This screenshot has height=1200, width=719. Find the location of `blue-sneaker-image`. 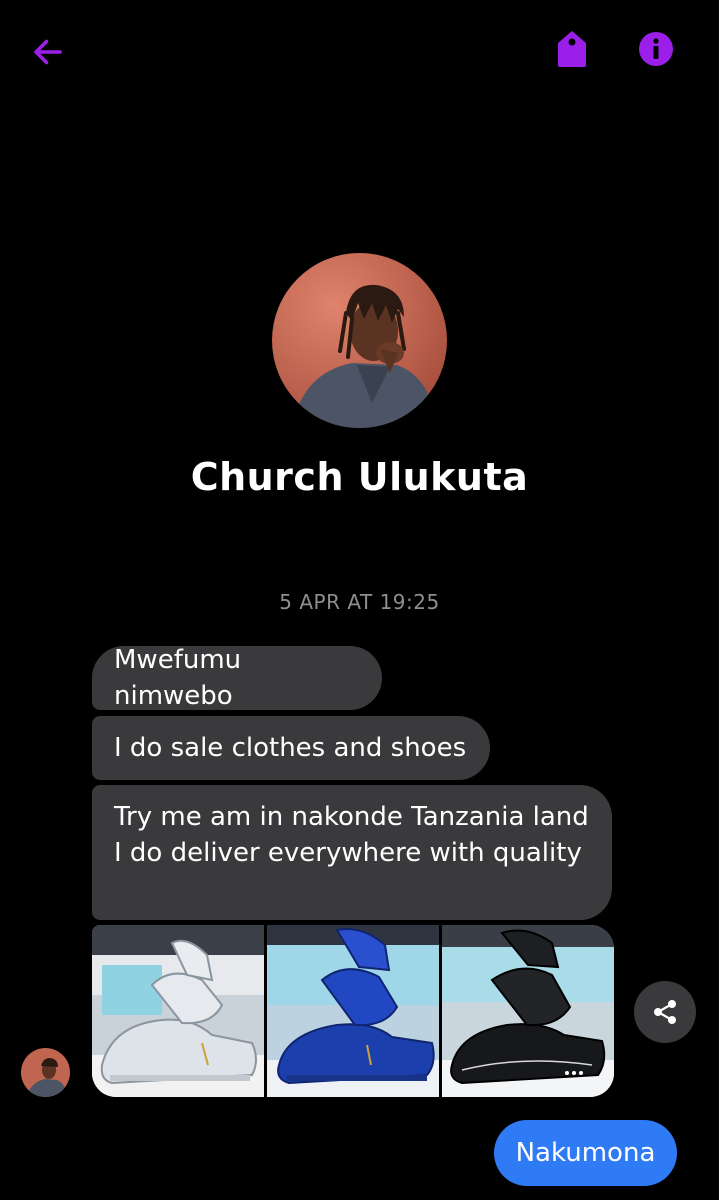

blue-sneaker-image is located at coordinates (353, 1011).